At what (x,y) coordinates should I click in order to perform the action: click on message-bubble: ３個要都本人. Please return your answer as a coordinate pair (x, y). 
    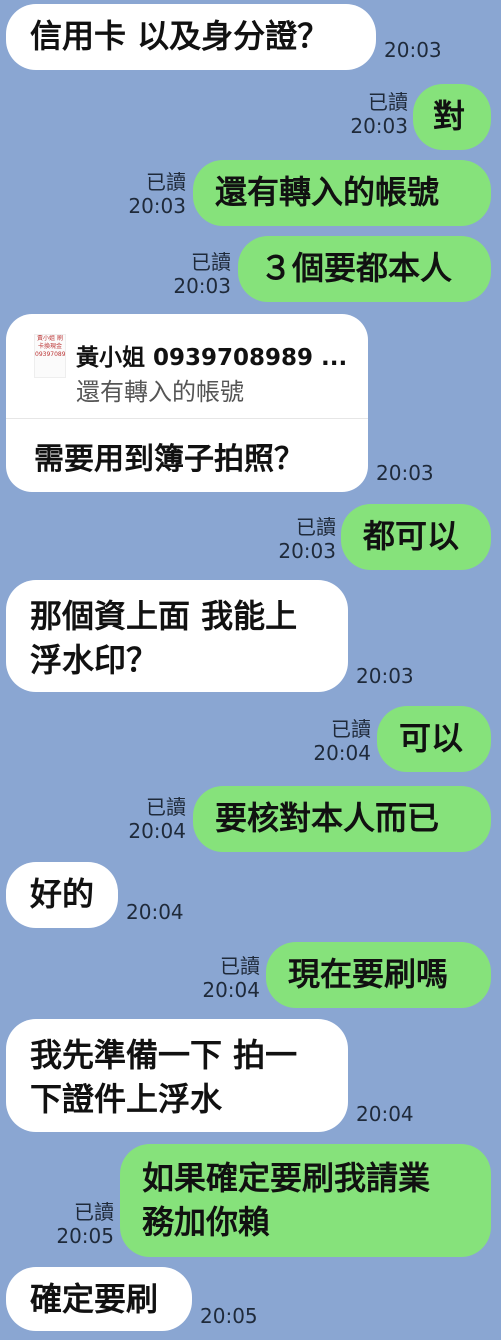
    Looking at the image, I should click on (364, 269).